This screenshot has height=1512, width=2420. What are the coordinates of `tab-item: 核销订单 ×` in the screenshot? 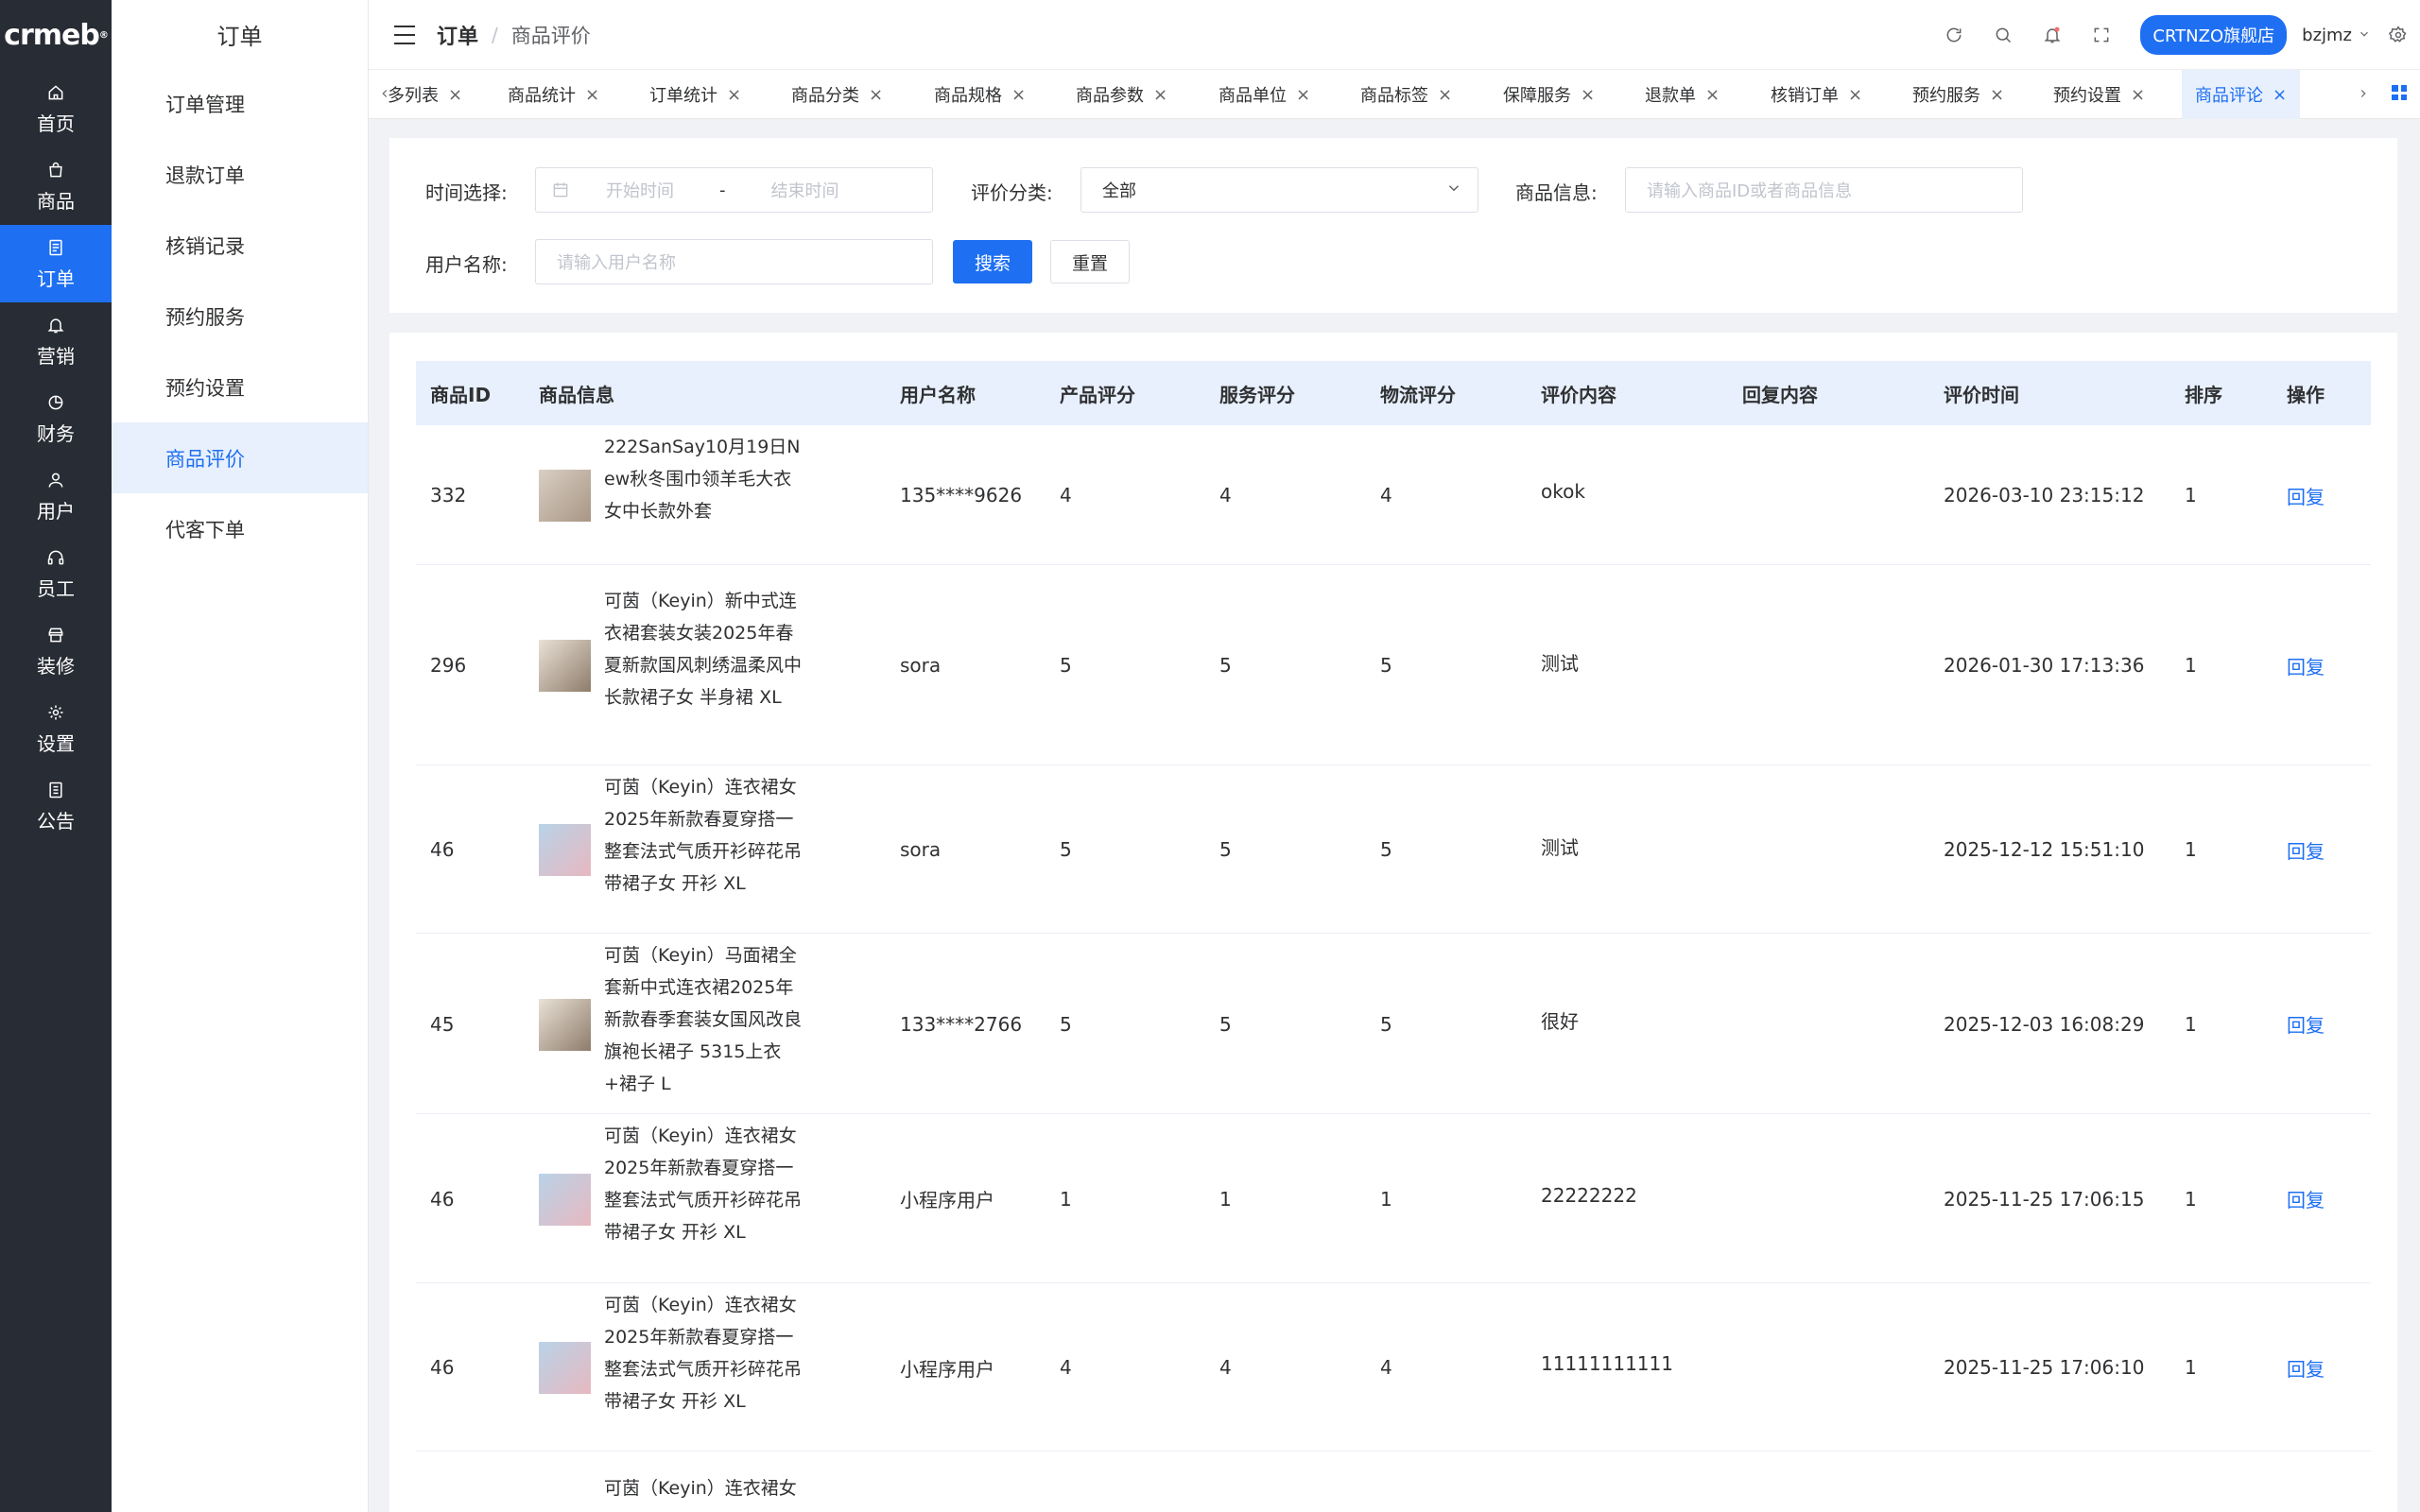 It's located at (1816, 94).